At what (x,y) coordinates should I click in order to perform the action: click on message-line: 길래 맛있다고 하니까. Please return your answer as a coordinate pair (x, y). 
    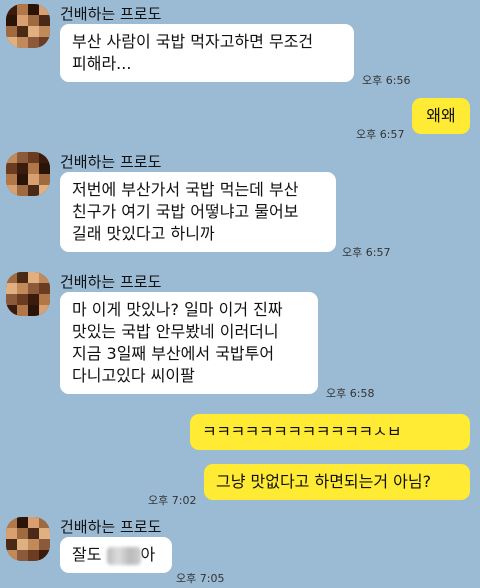
    Looking at the image, I should click on (143, 233).